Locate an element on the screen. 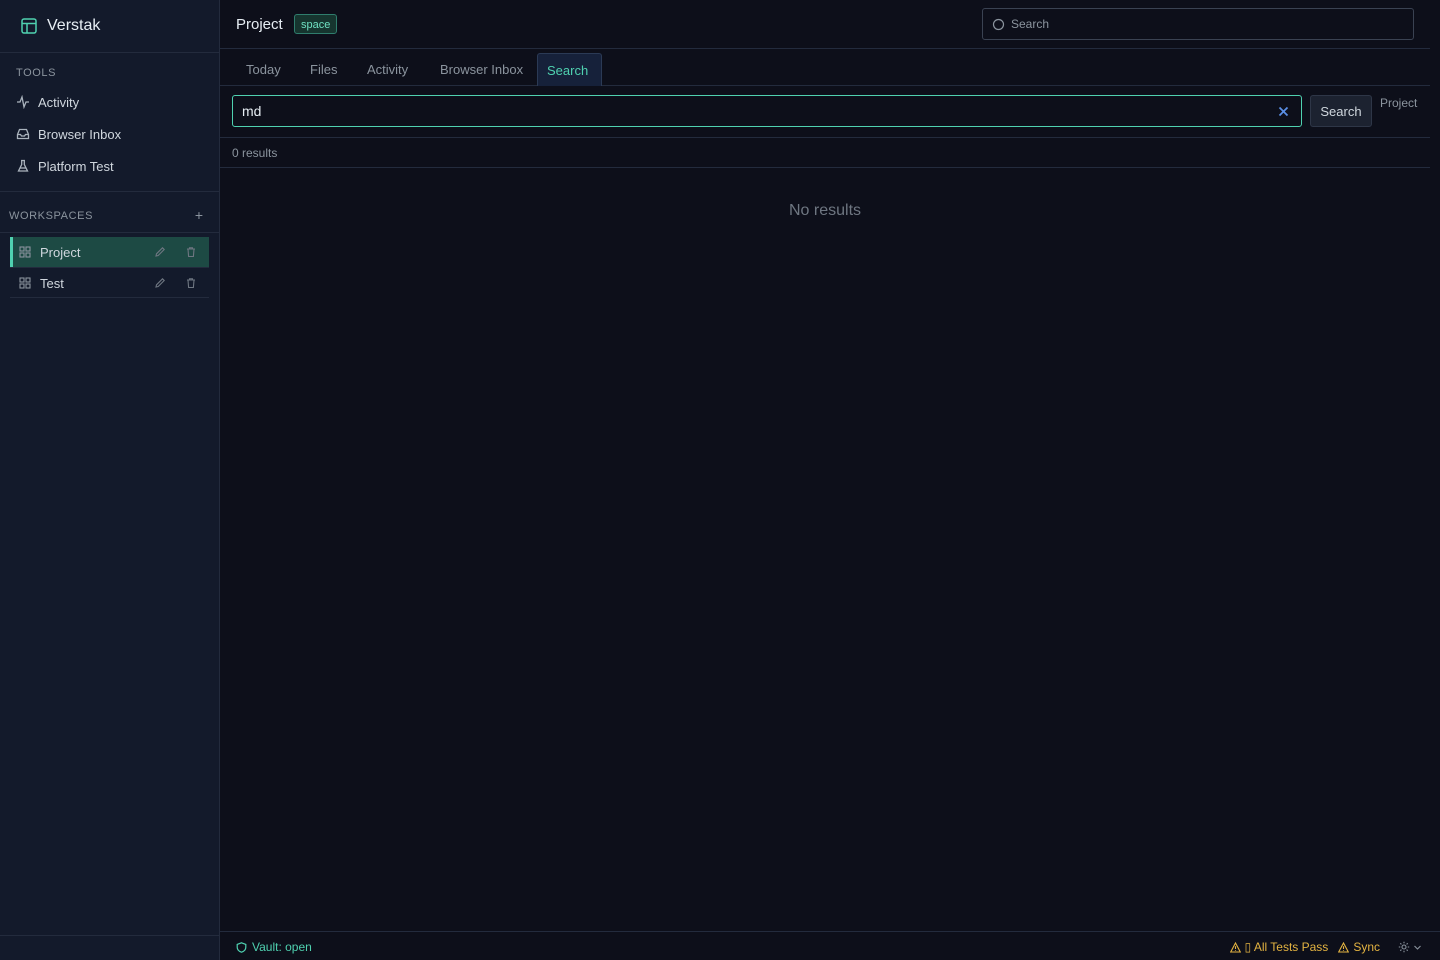 The image size is (1440, 960). gear-icon is located at coordinates (1404, 947).